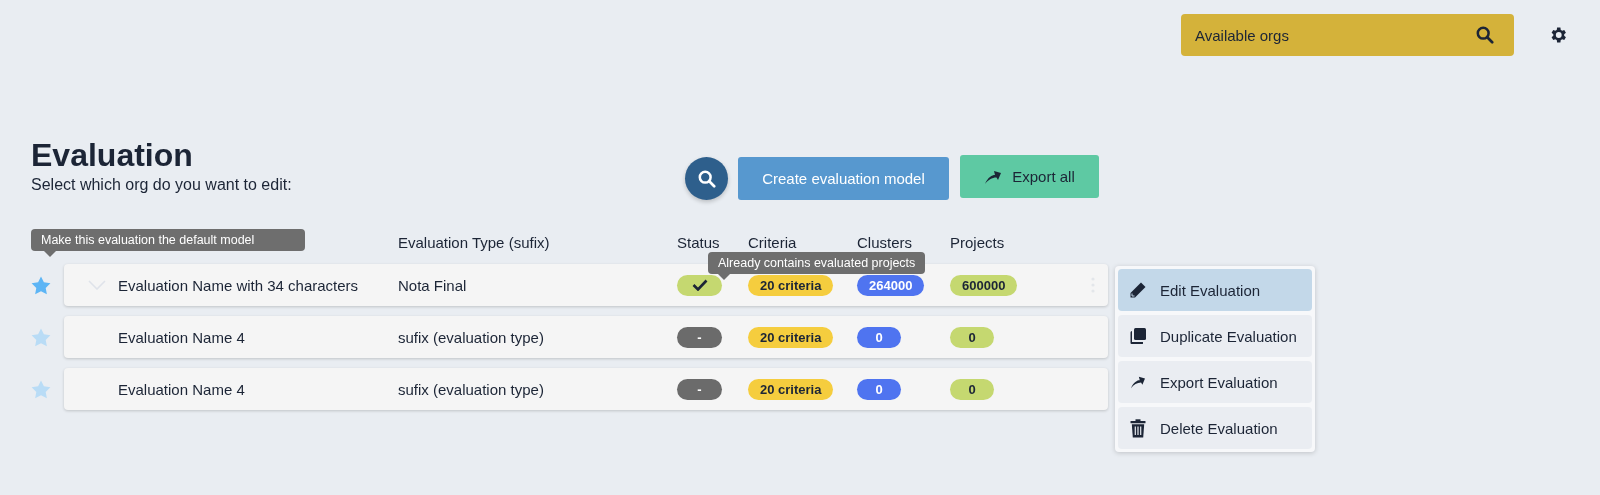 The height and width of the screenshot is (495, 1600). What do you see at coordinates (1138, 428) in the screenshot?
I see `trash-icon` at bounding box center [1138, 428].